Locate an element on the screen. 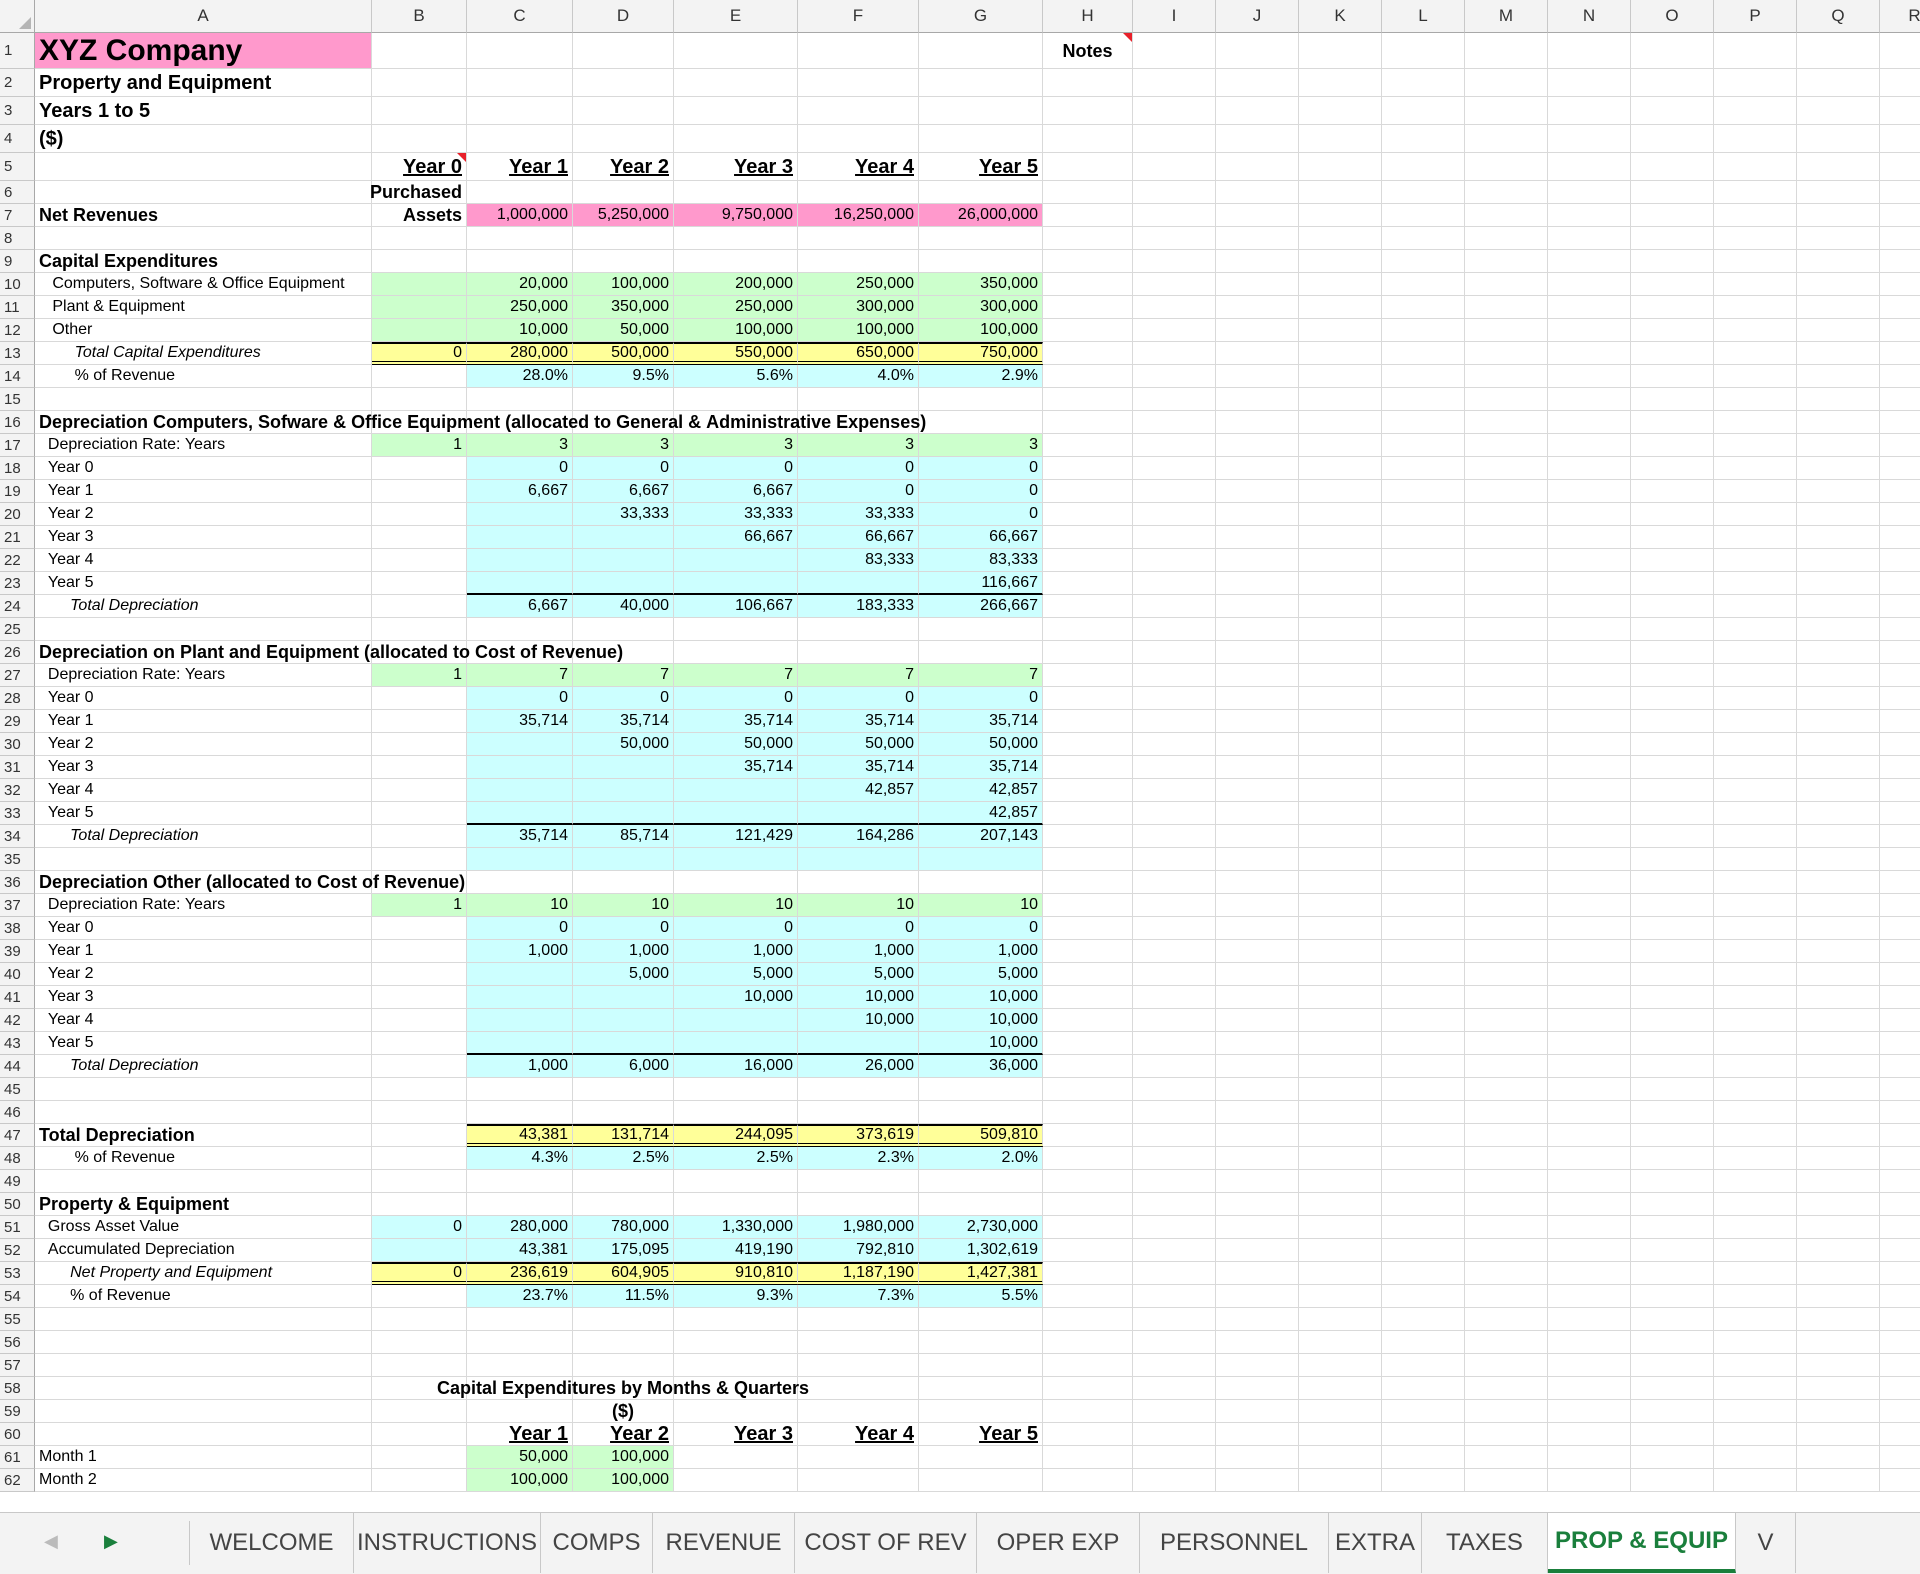 Image resolution: width=1920 pixels, height=1574 pixels. cell-i57 is located at coordinates (1174, 1365).